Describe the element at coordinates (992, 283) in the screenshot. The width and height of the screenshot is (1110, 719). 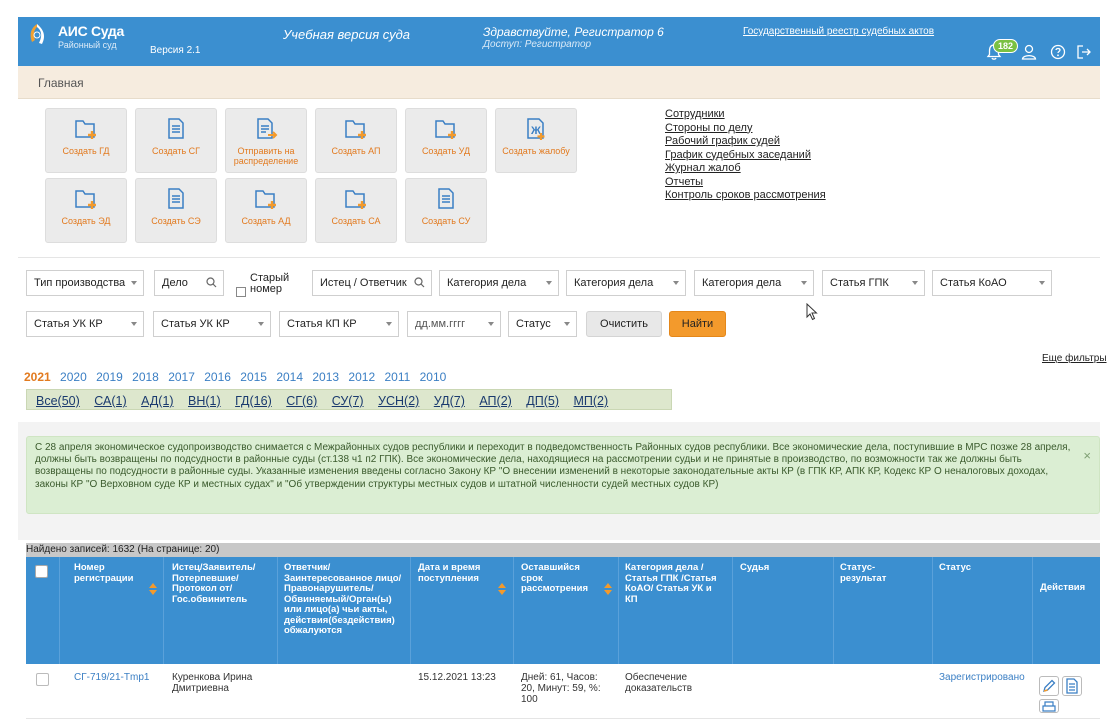
I see `koao-article-select: Статья КоАО` at that location.